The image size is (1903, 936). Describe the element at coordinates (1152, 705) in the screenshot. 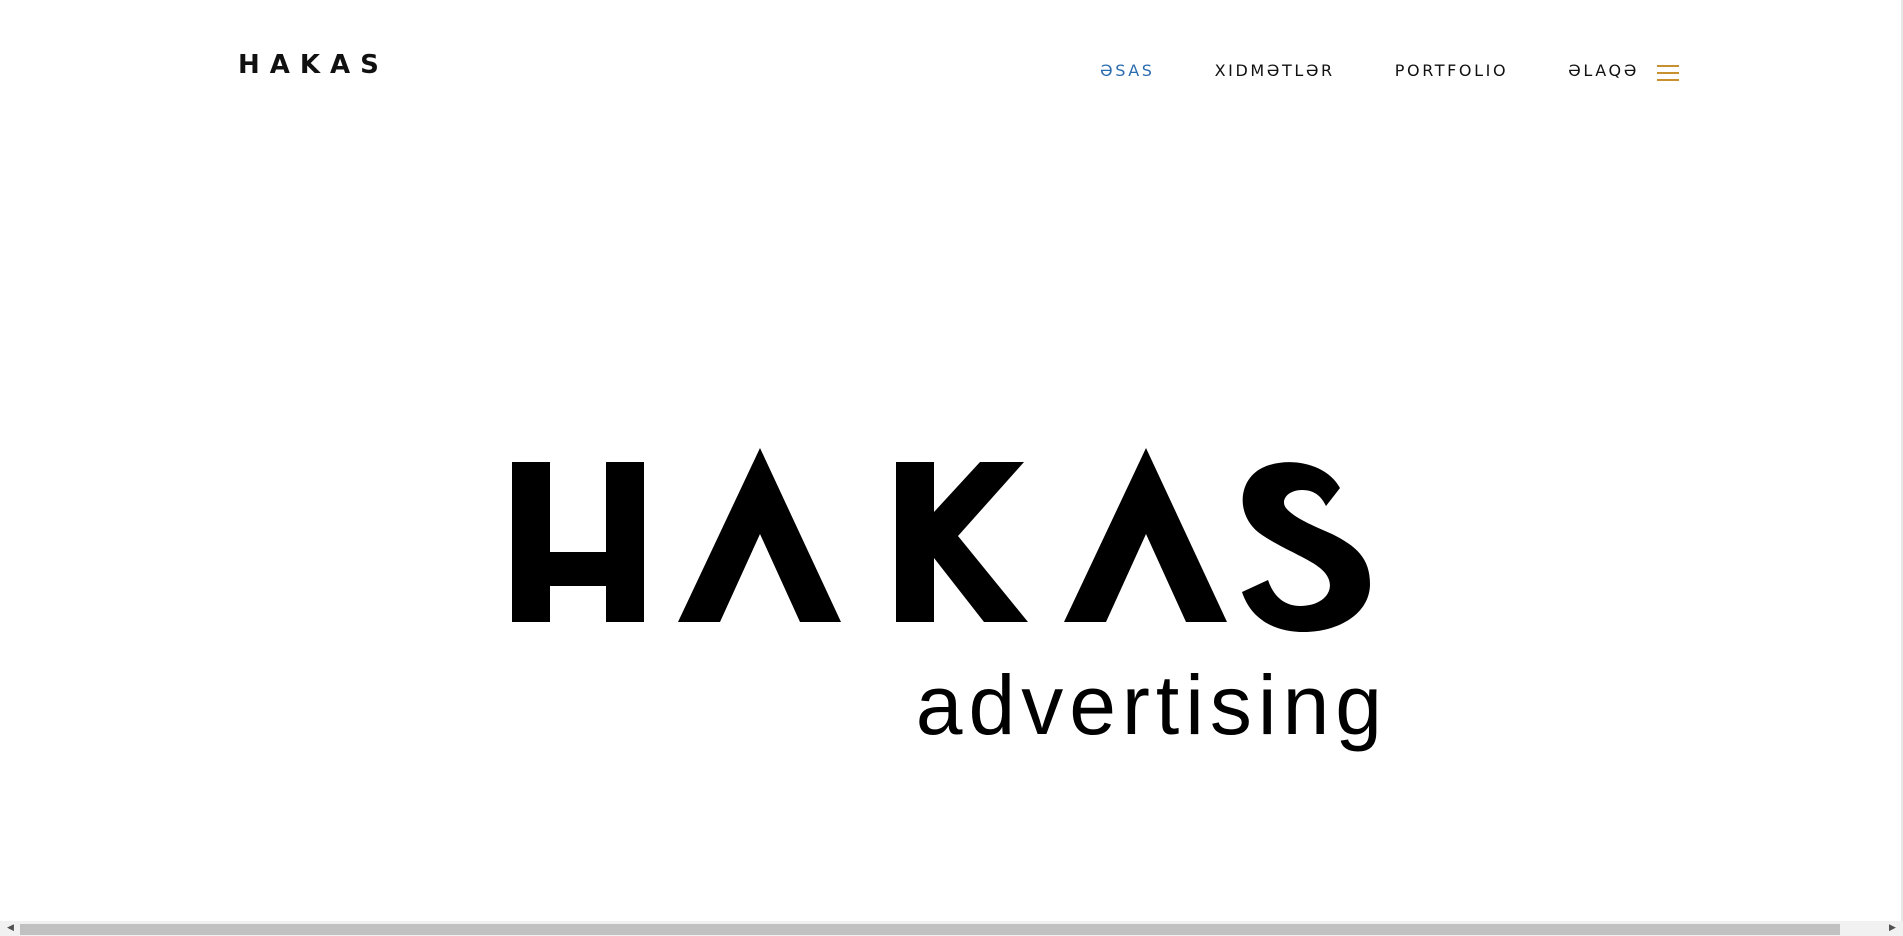

I see `logo-tagline: advertising` at that location.